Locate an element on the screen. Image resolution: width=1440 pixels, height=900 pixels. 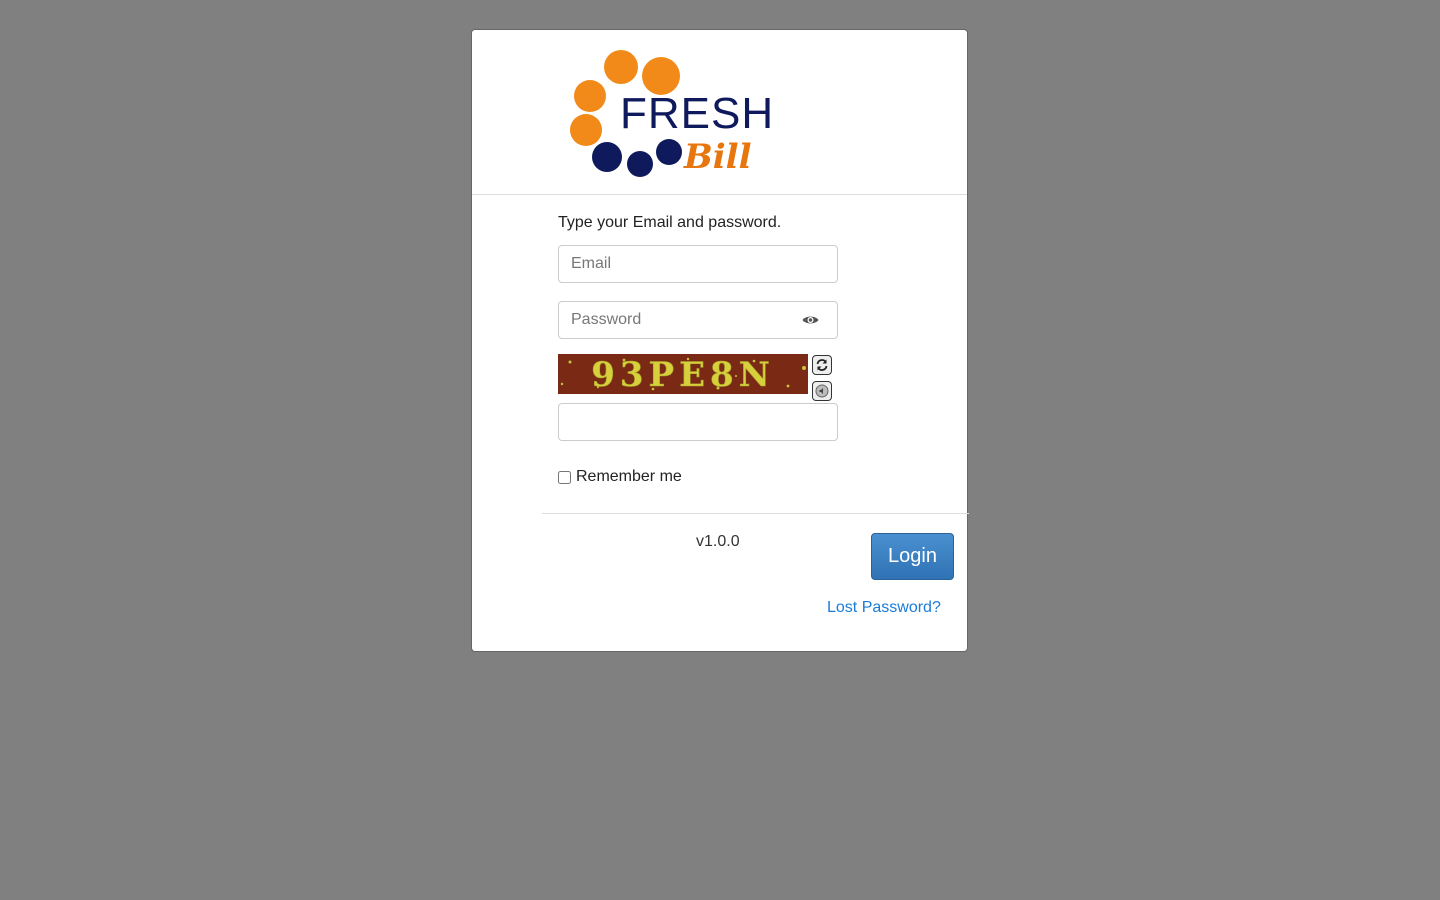
remember-me-checkbox is located at coordinates (564, 477).